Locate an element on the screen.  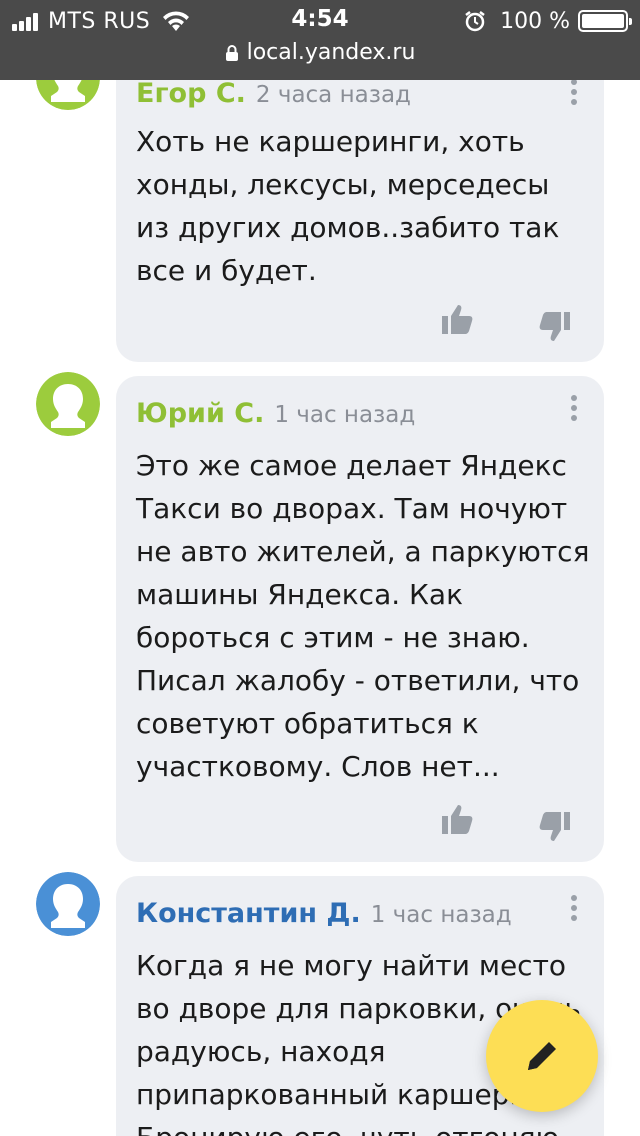
comment-author: Егор С. 2 часа назад is located at coordinates (273, 93).